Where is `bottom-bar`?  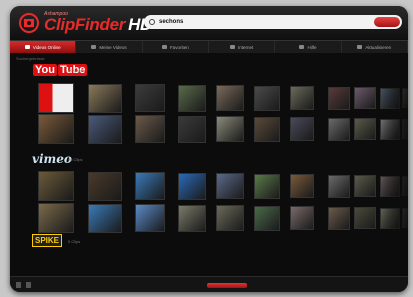 bottom-bar is located at coordinates (209, 284).